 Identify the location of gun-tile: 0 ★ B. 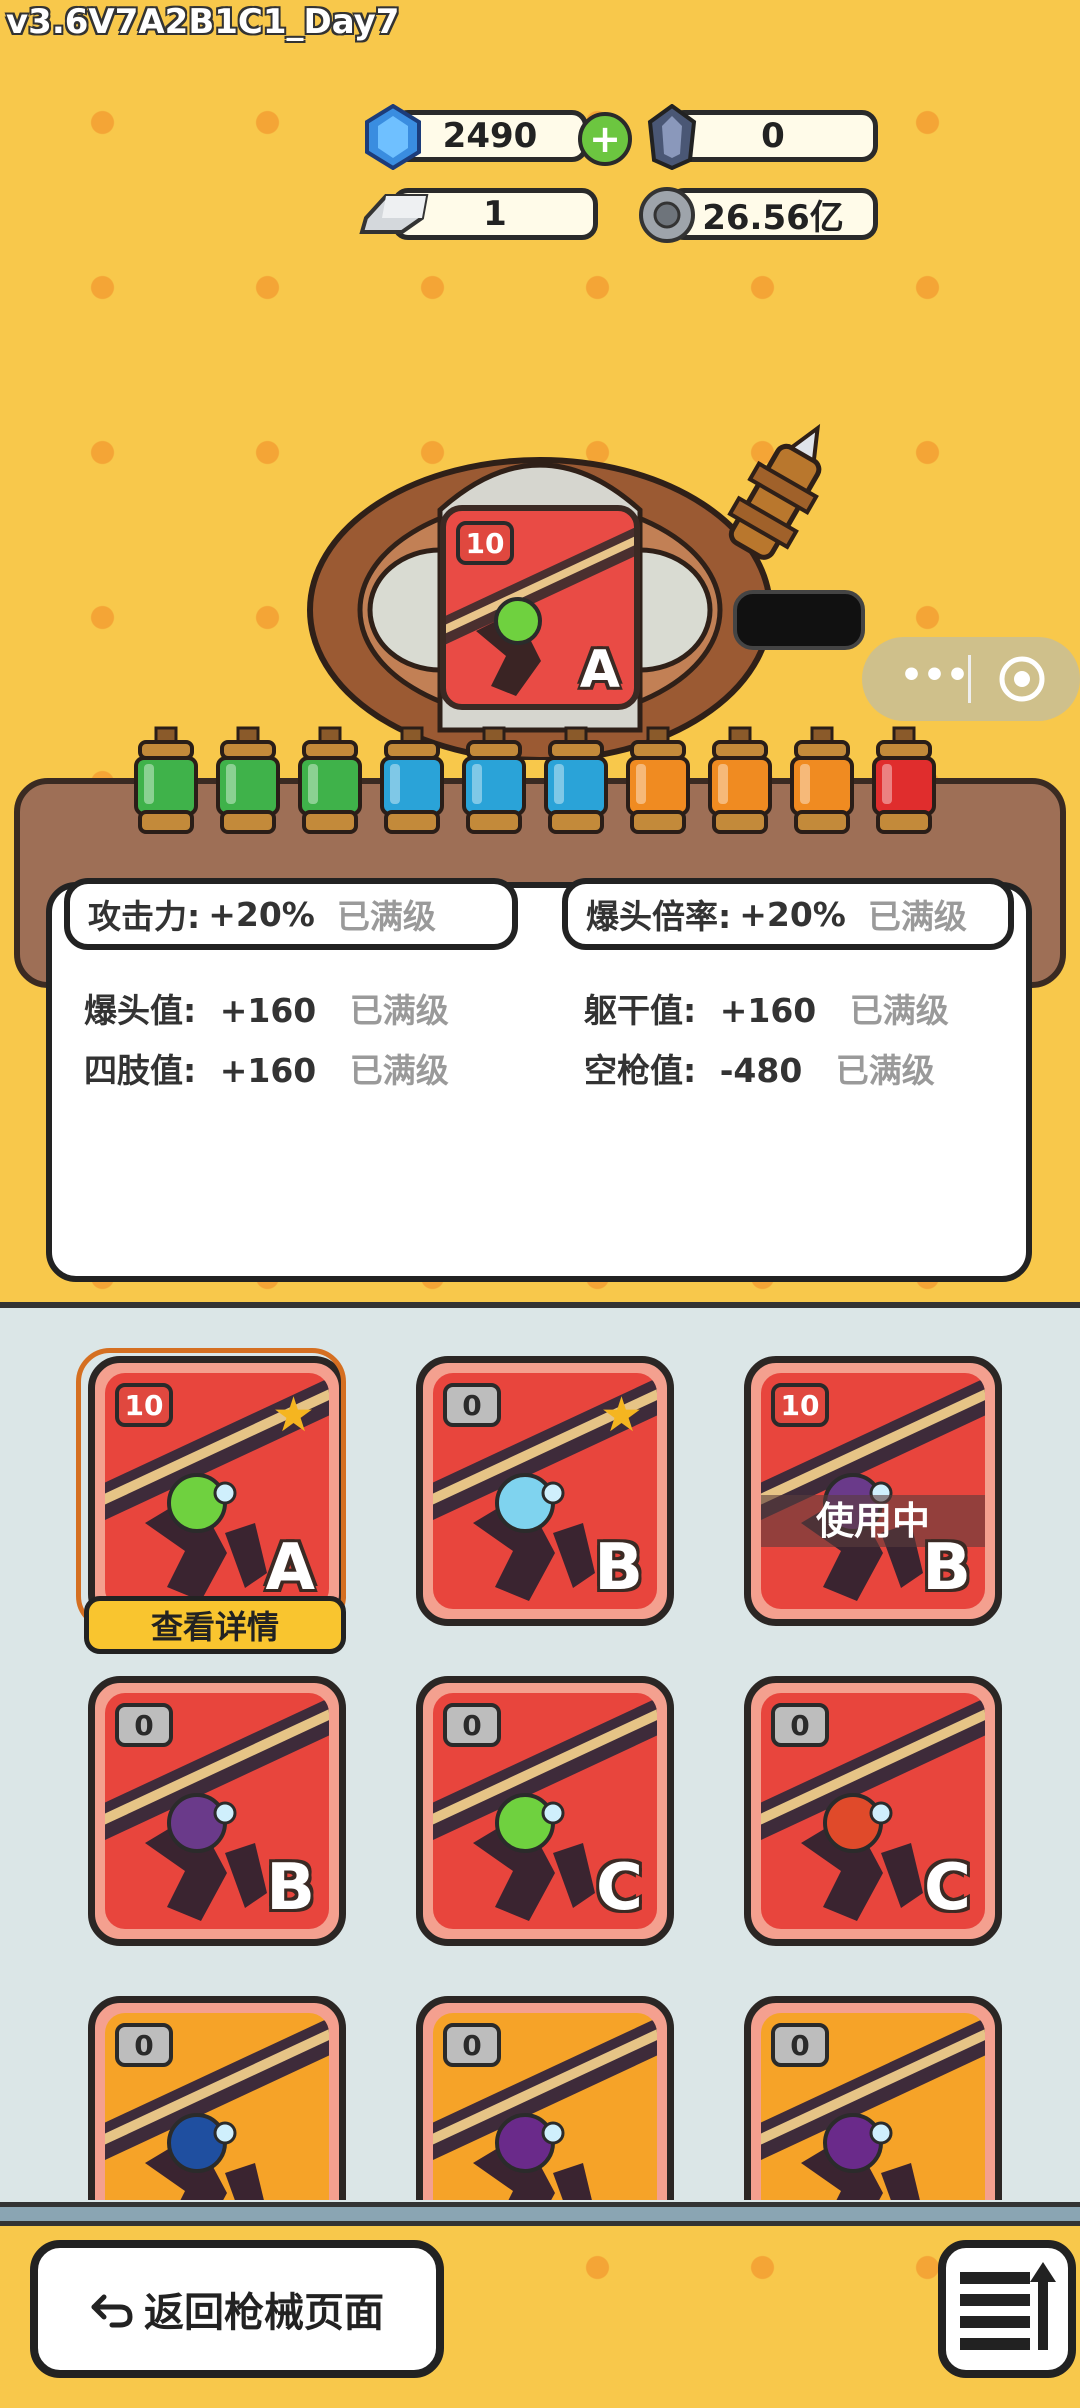
(545, 1491).